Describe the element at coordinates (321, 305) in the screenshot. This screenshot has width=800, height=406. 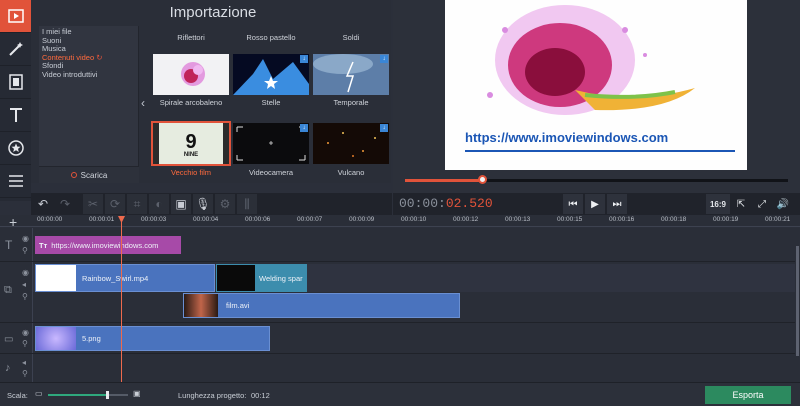
I see `video-clip: film.avi` at that location.